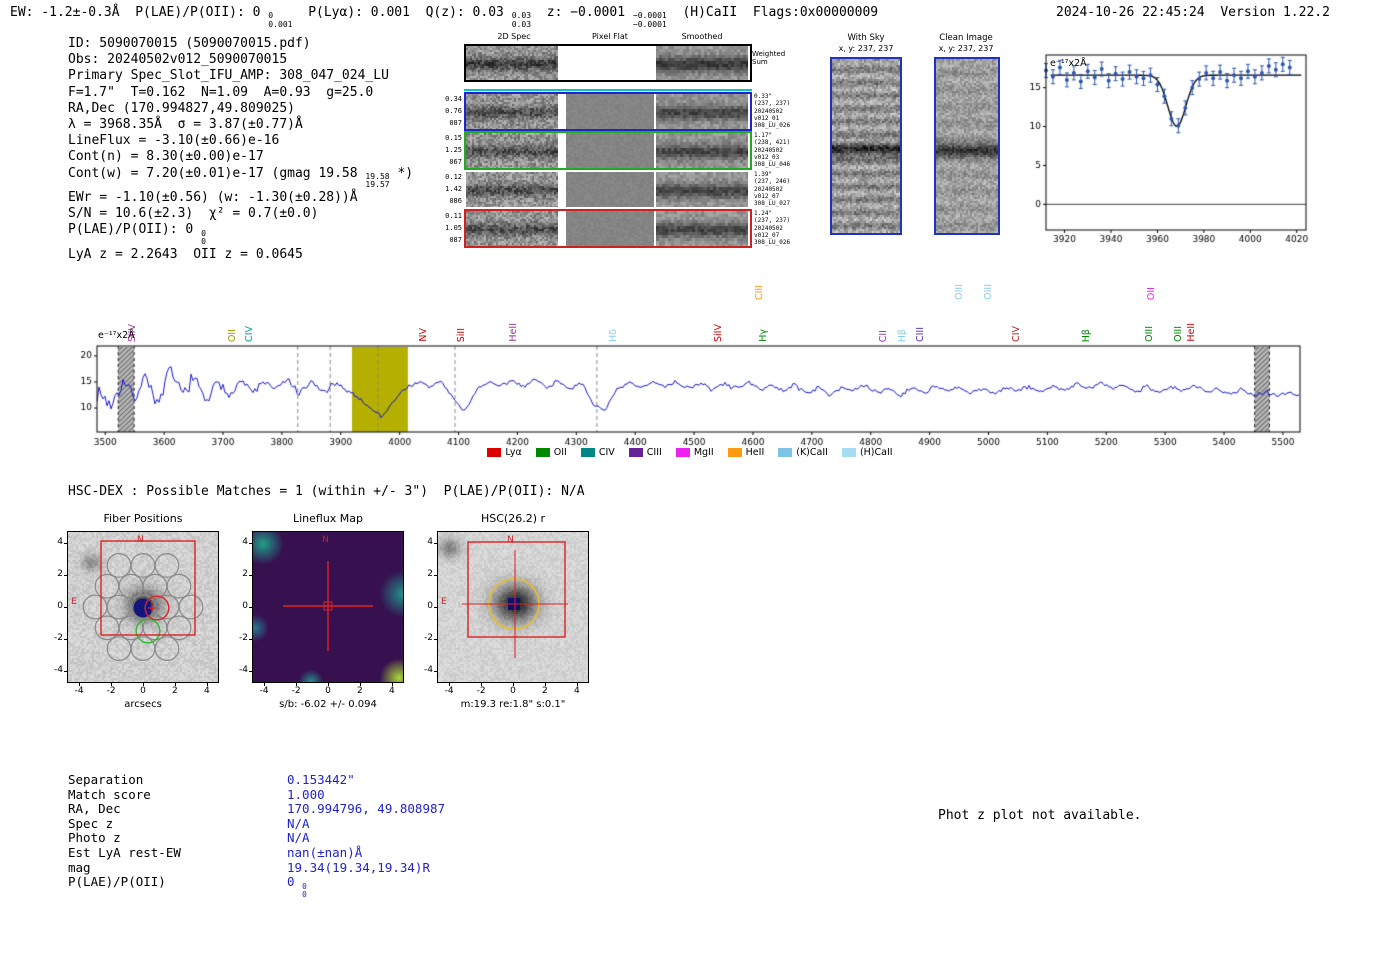 The image size is (1400, 953). What do you see at coordinates (512, 189) in the screenshot?
I see `spec2d-row-2dspec` at bounding box center [512, 189].